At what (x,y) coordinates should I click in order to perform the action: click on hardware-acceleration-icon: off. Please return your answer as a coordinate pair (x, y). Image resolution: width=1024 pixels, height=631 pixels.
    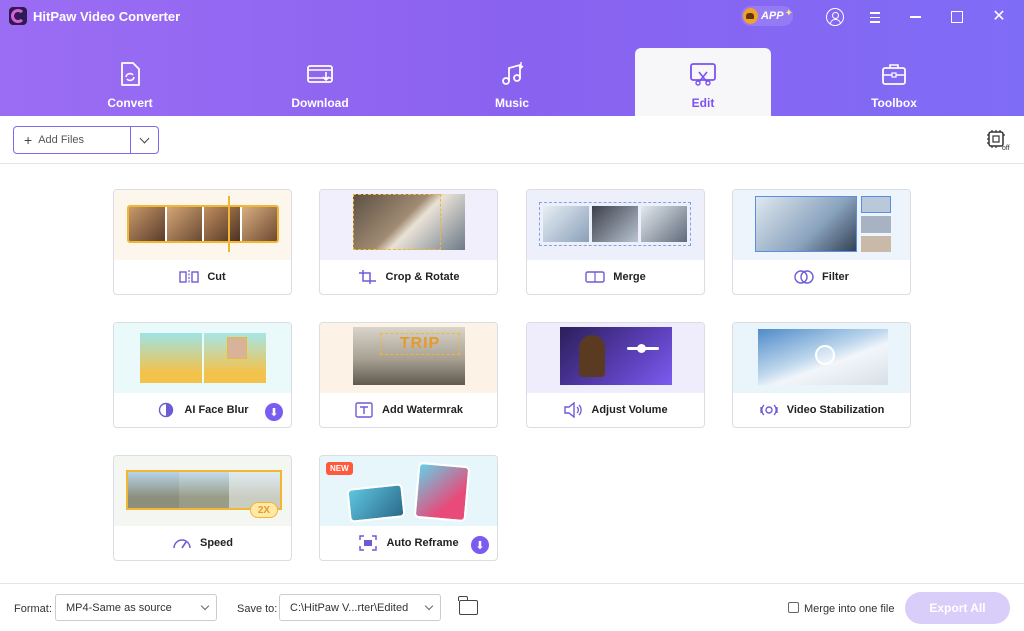
    Looking at the image, I should click on (998, 140).